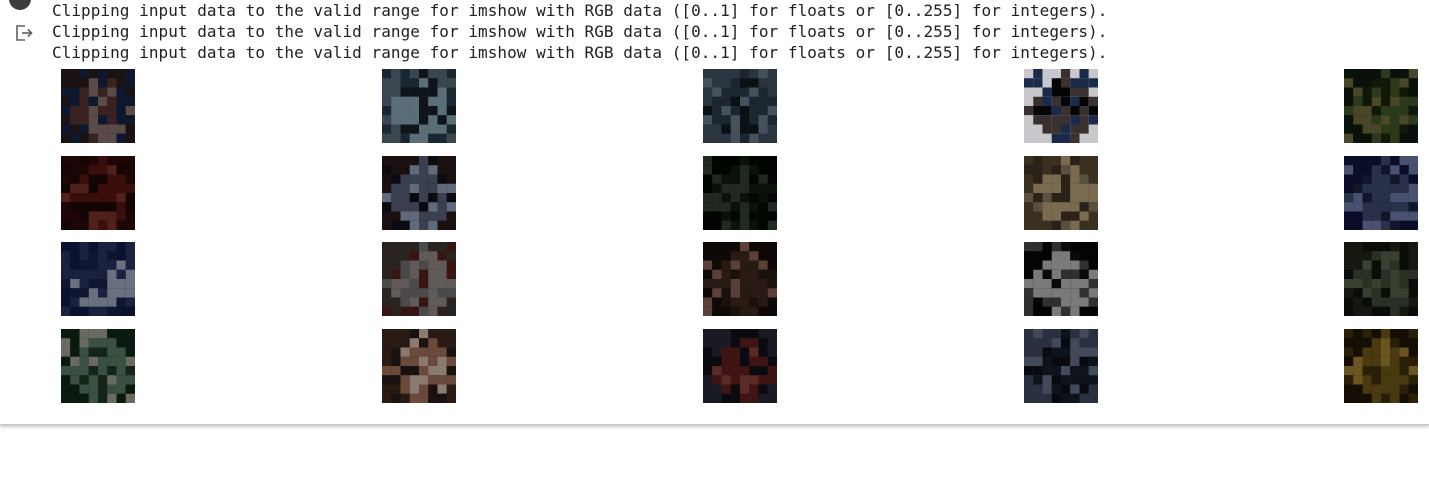 The height and width of the screenshot is (497, 1429). I want to click on image-thumbnail-cat, so click(1061, 193).